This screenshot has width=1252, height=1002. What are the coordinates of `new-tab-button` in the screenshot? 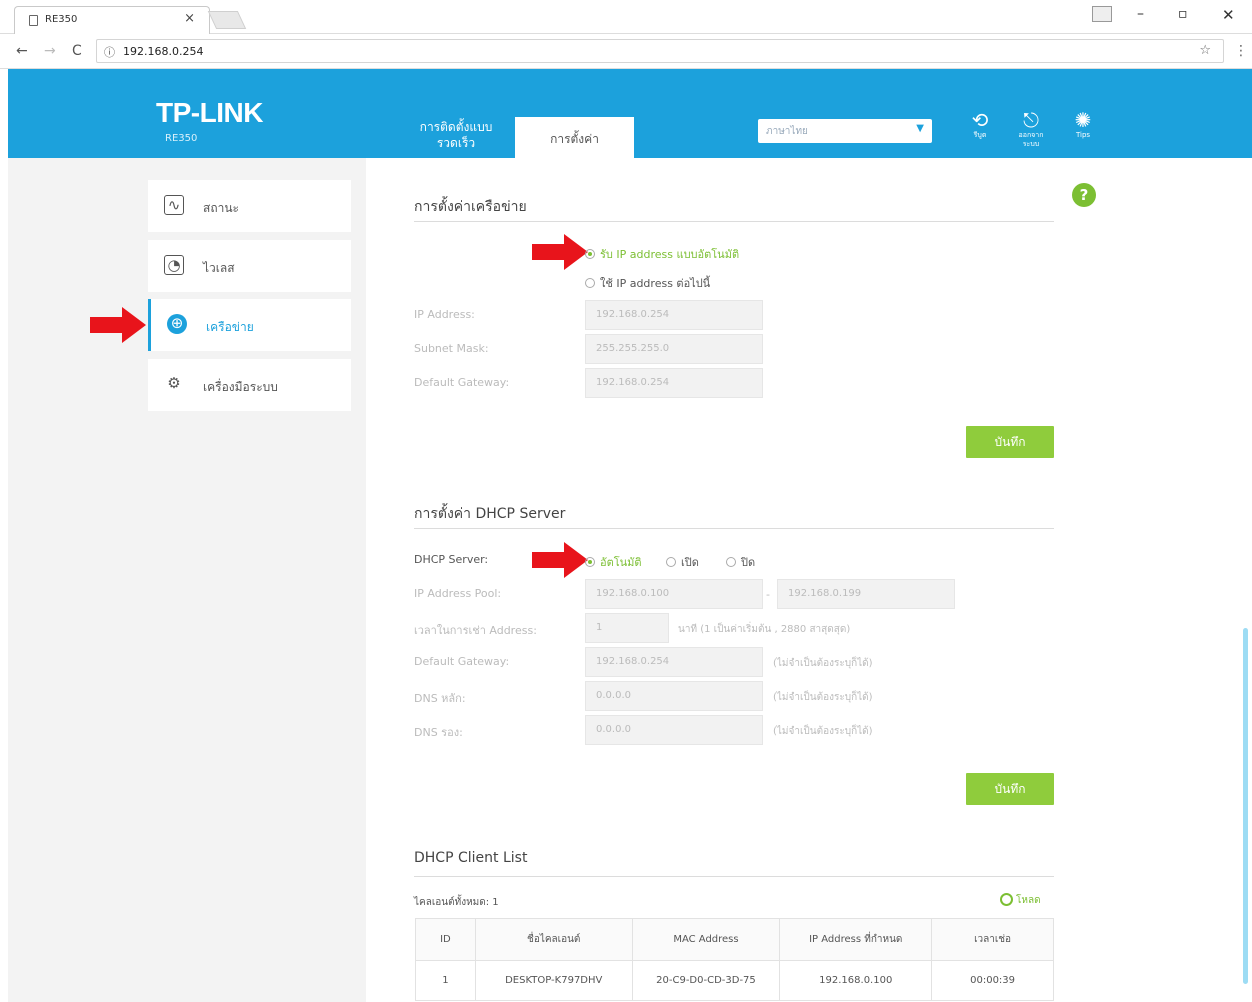 It's located at (227, 20).